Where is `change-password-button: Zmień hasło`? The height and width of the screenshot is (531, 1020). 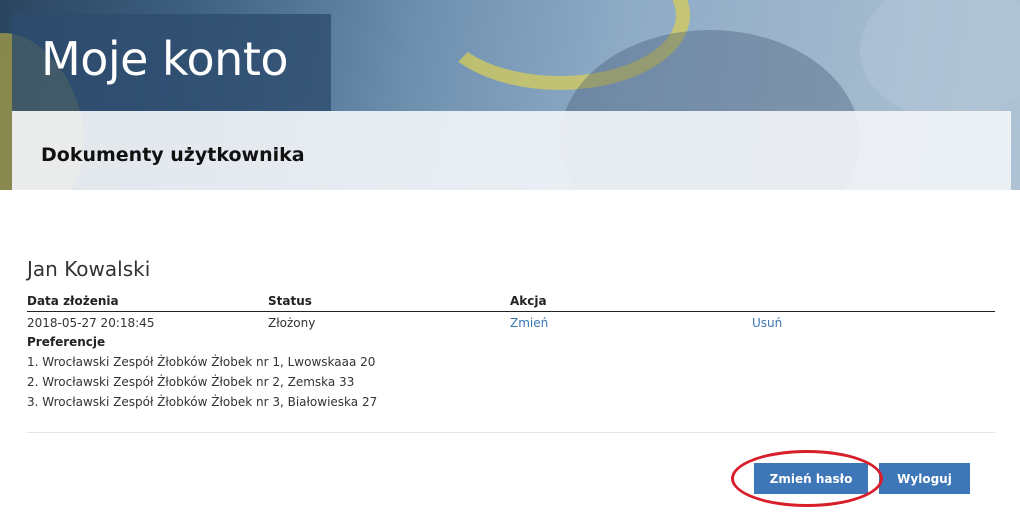
change-password-button: Zmień hasło is located at coordinates (811, 478).